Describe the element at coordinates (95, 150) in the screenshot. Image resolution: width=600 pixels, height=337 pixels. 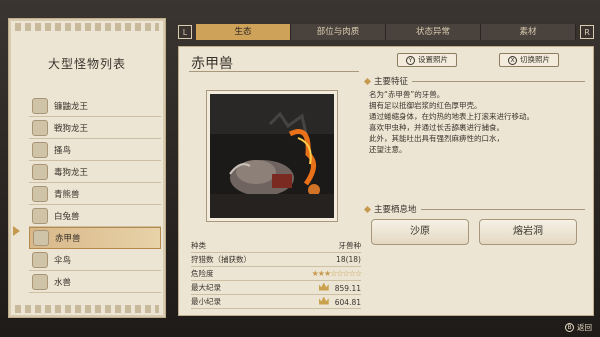
I see `monster-list-item: 搔鸟` at that location.